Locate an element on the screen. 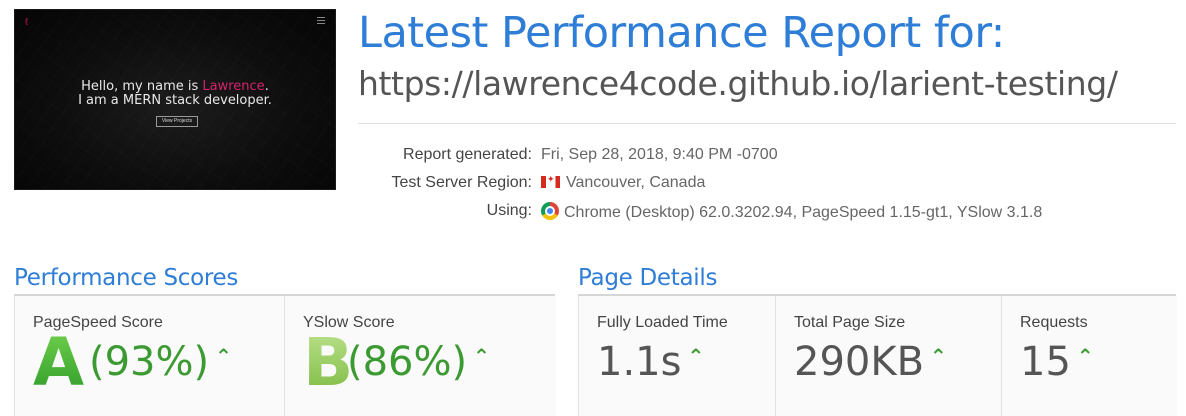 The height and width of the screenshot is (416, 1186). requests-group: 15 ⌃ is located at coordinates (1057, 362).